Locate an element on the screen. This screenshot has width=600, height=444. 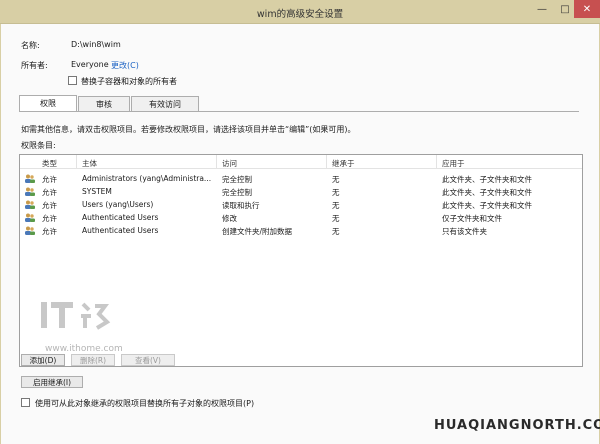
header-applies-to: 应用于 is located at coordinates (453, 163).